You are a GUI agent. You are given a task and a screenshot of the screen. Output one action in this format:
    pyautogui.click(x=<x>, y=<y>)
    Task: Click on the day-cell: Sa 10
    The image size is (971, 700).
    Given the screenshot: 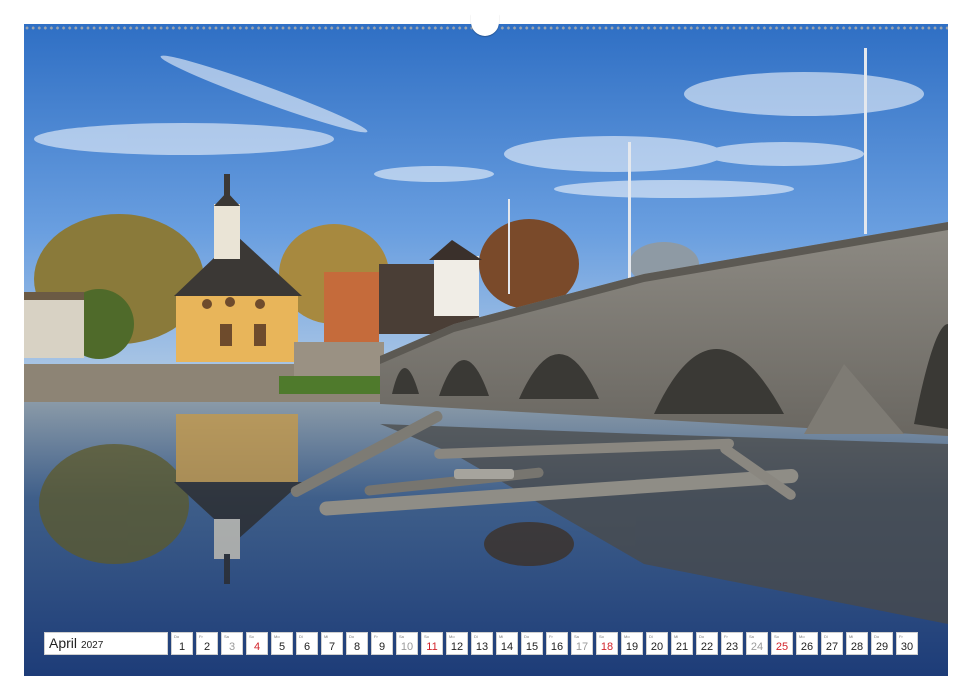 What is the action you would take?
    pyautogui.click(x=407, y=643)
    